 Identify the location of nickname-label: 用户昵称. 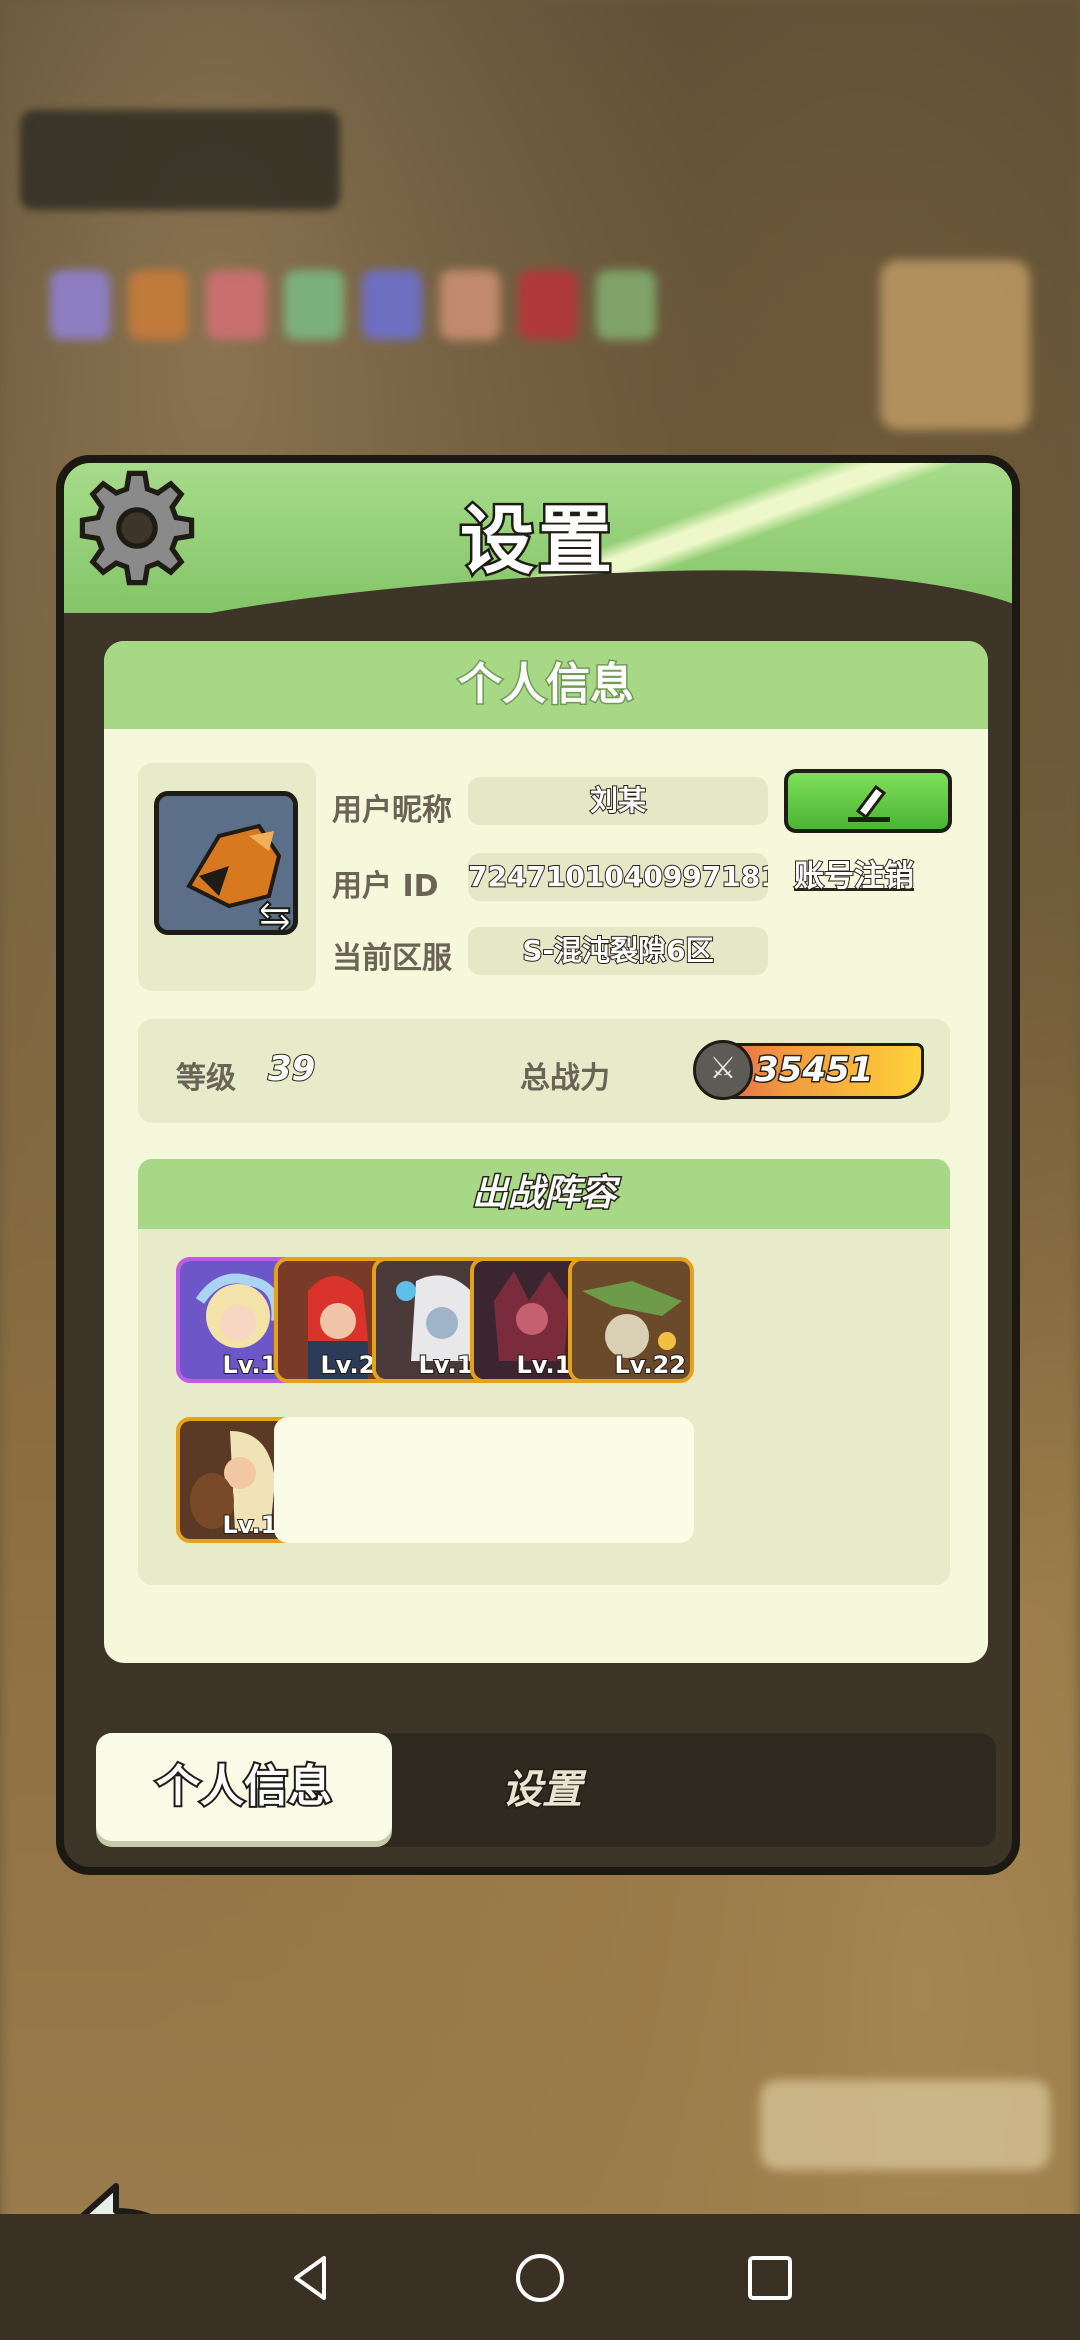
(392, 810).